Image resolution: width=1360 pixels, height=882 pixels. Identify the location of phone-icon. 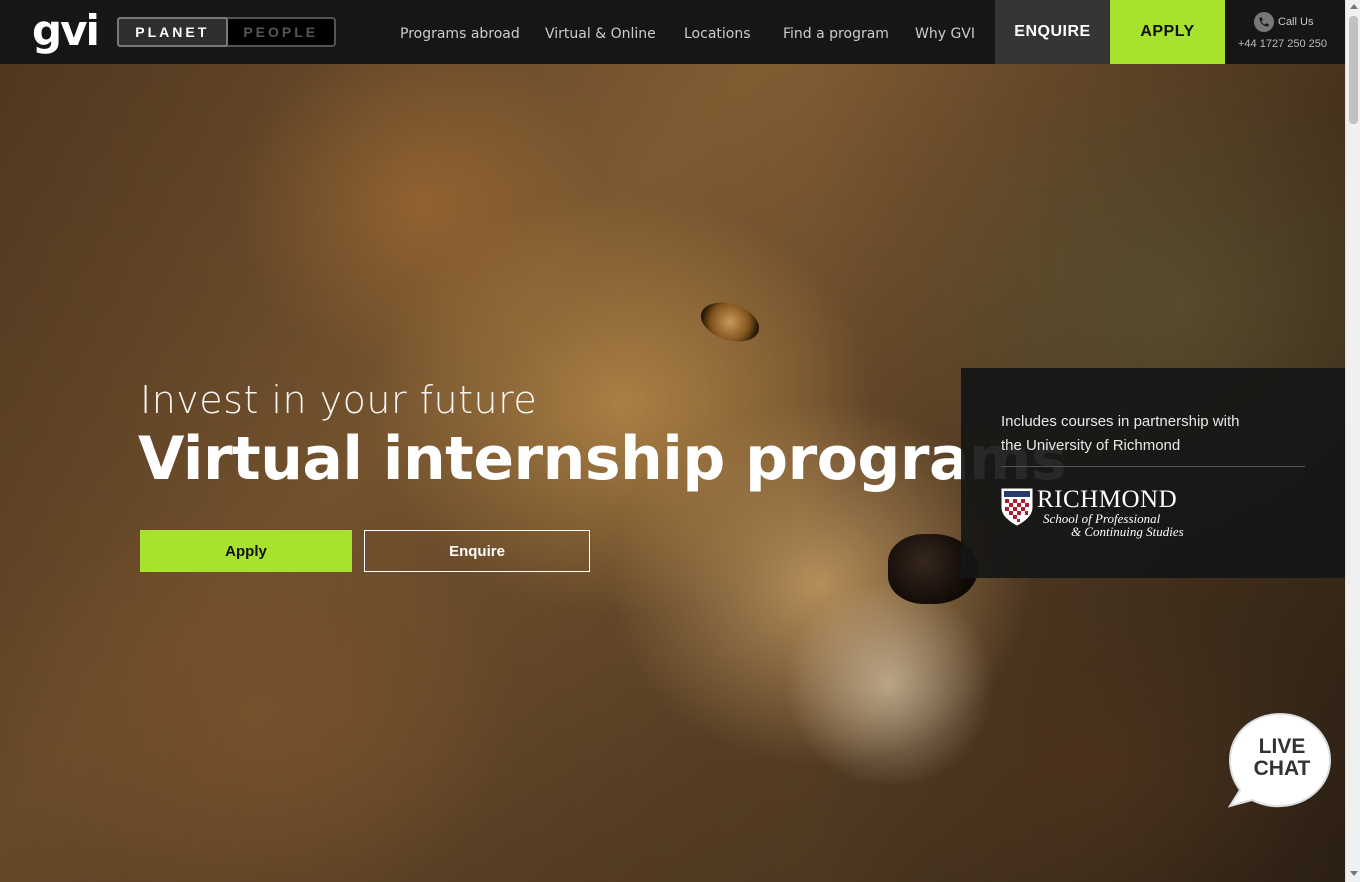
(1264, 22).